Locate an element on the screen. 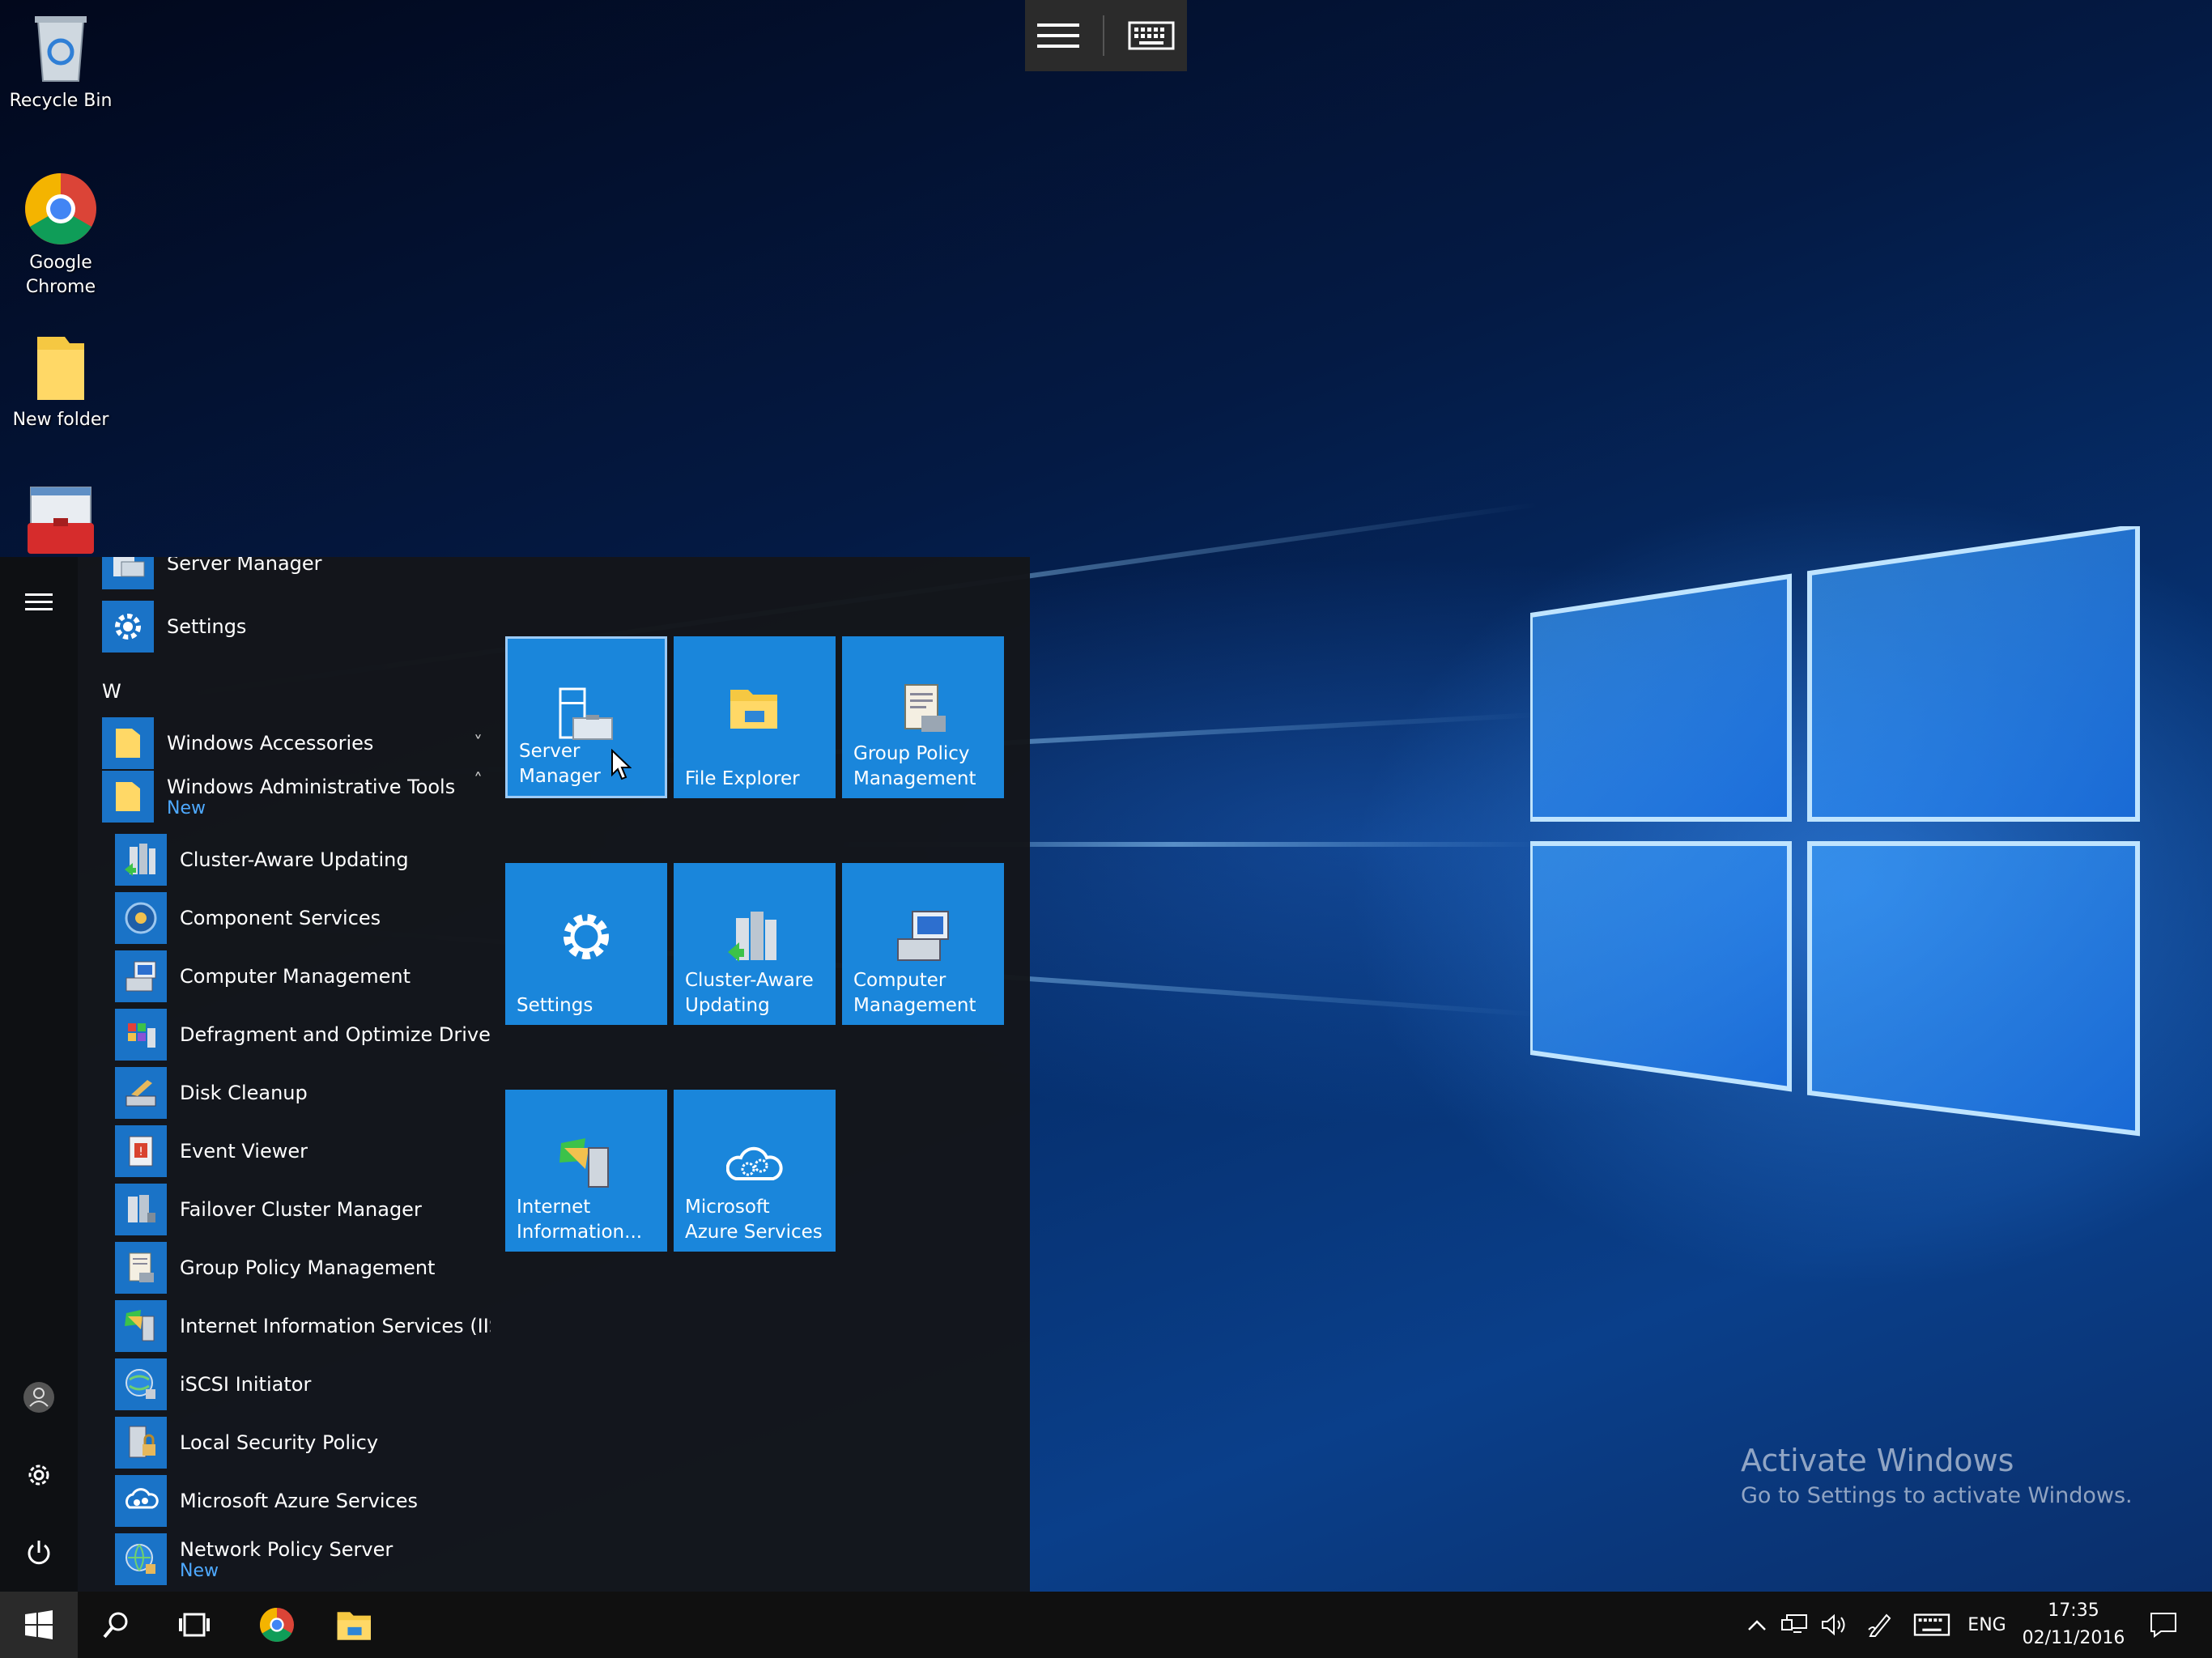 This screenshot has height=1658, width=2212. clock-time: 17:35 is located at coordinates (2073, 1611).